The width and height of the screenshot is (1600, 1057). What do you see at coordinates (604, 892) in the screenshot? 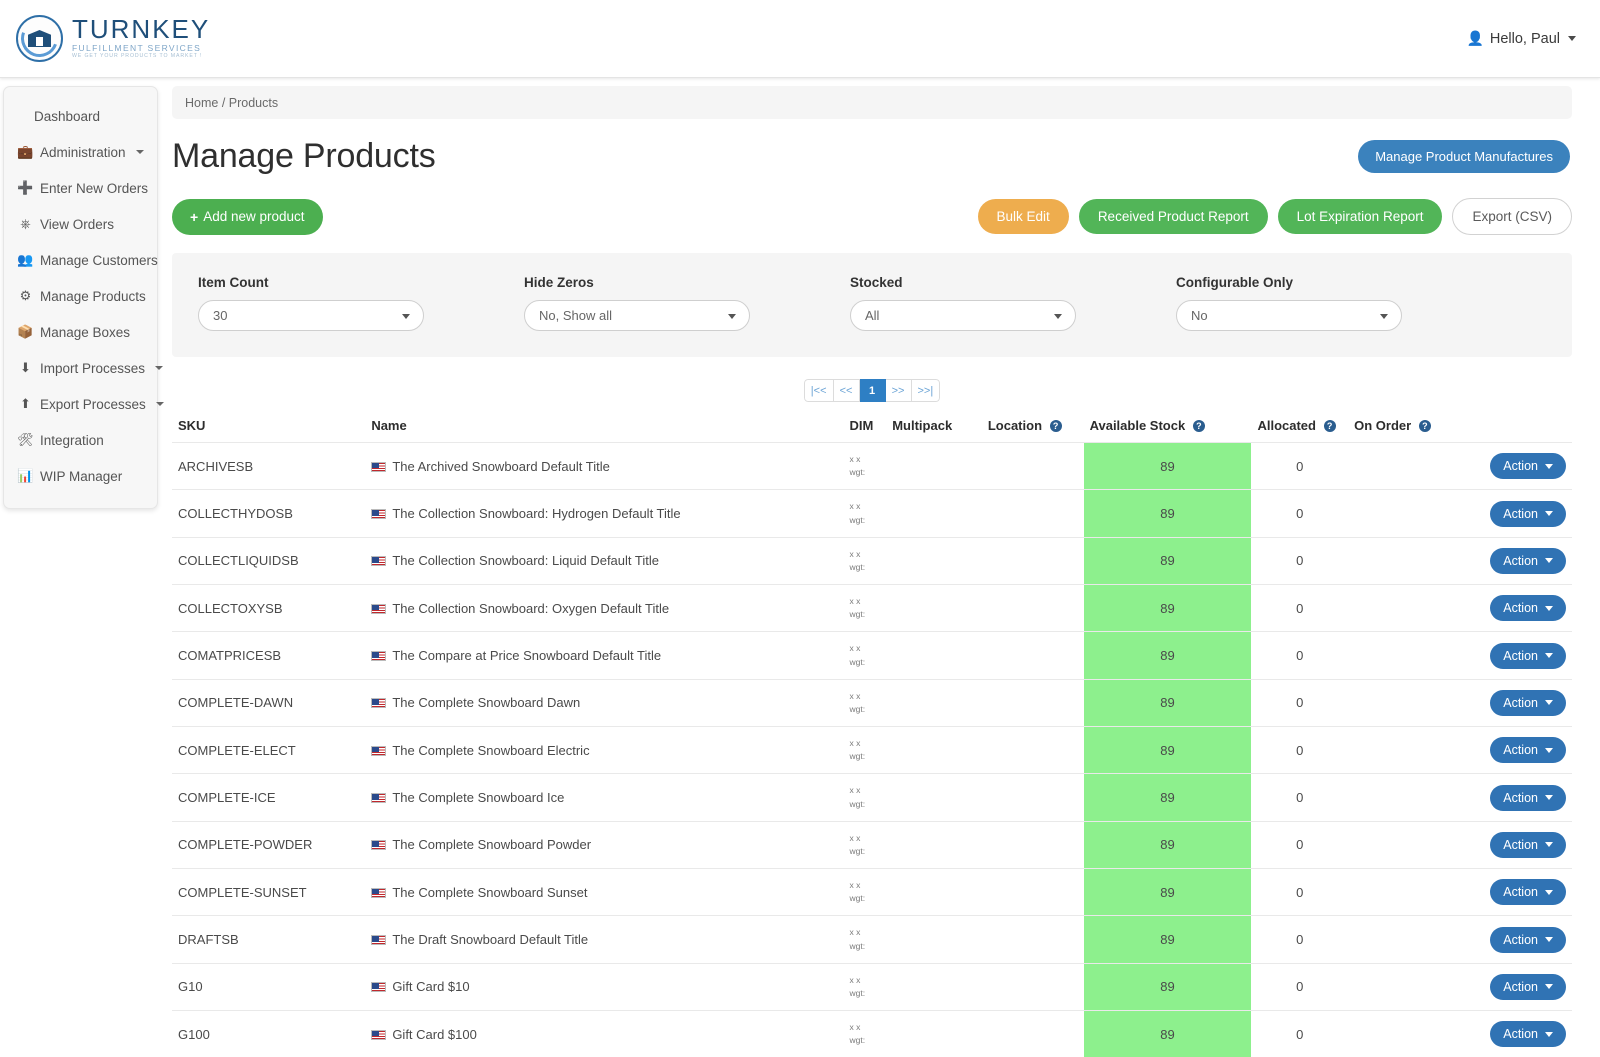
I see `cell-name: The Complete Snowboard Sunset` at bounding box center [604, 892].